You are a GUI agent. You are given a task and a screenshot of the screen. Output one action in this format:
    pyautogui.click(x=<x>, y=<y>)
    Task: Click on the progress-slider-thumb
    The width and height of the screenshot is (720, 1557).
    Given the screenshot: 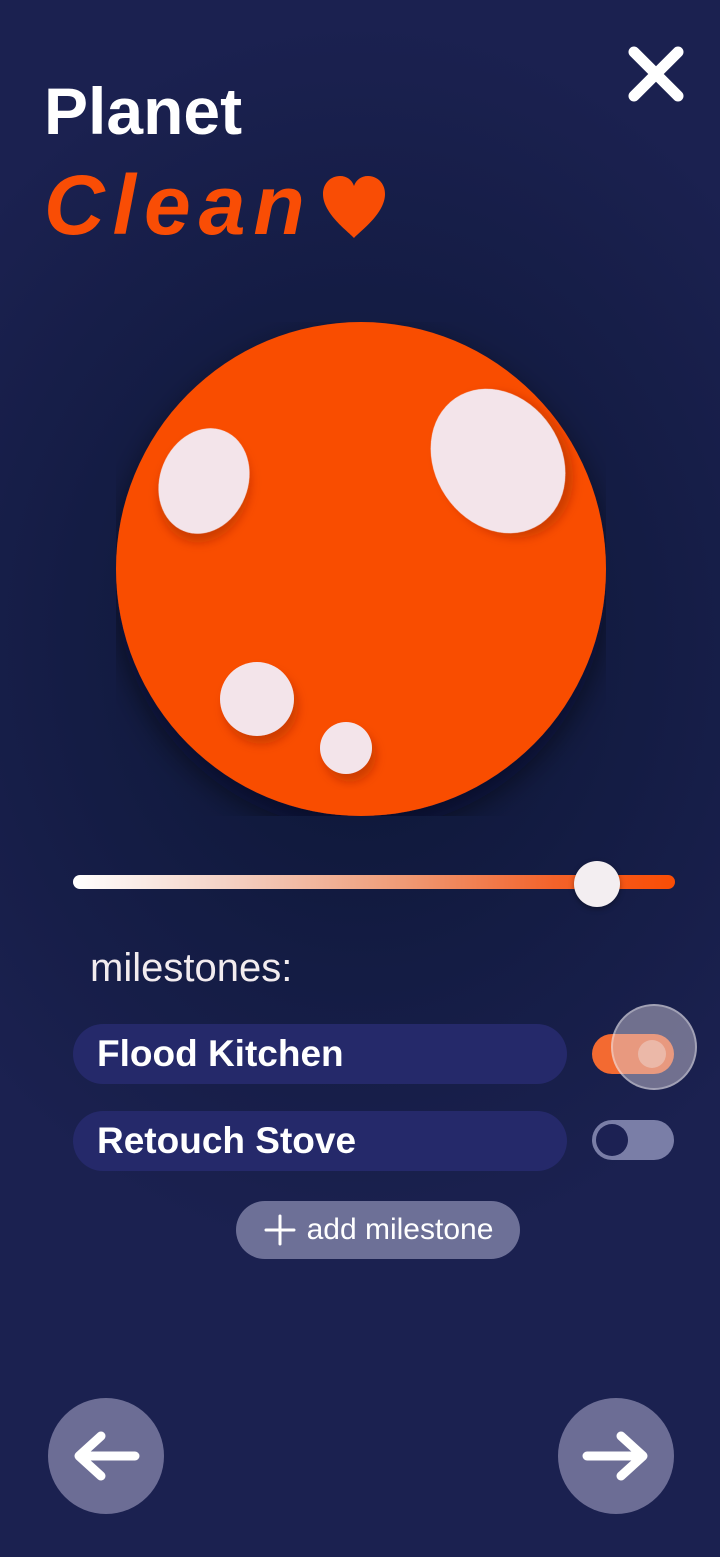 What is the action you would take?
    pyautogui.click(x=597, y=884)
    